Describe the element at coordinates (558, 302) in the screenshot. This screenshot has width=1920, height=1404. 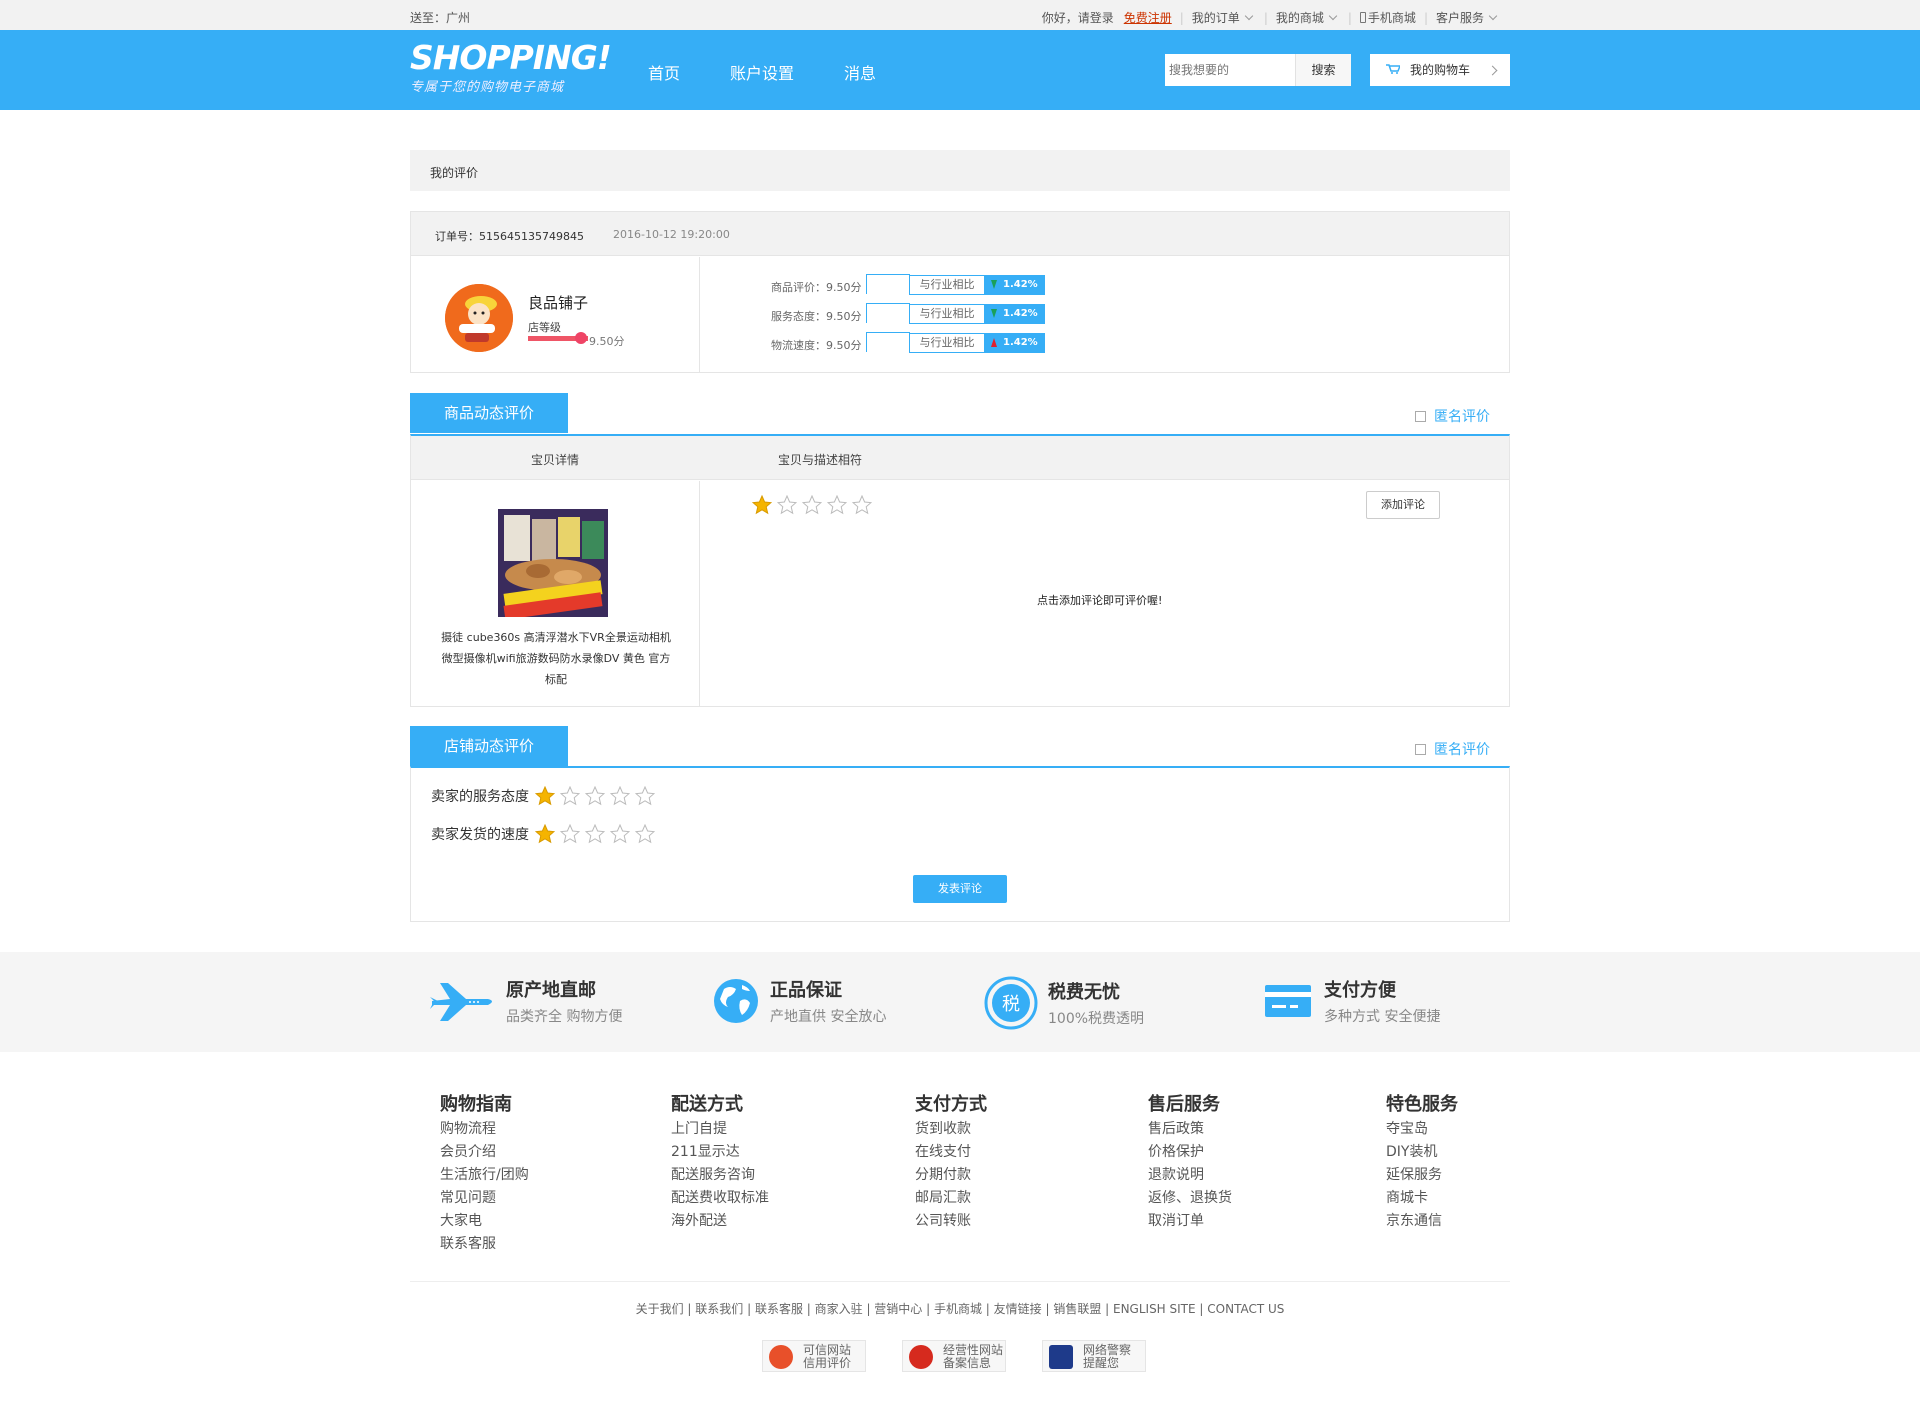
I see `shop-name: 良品铺子` at that location.